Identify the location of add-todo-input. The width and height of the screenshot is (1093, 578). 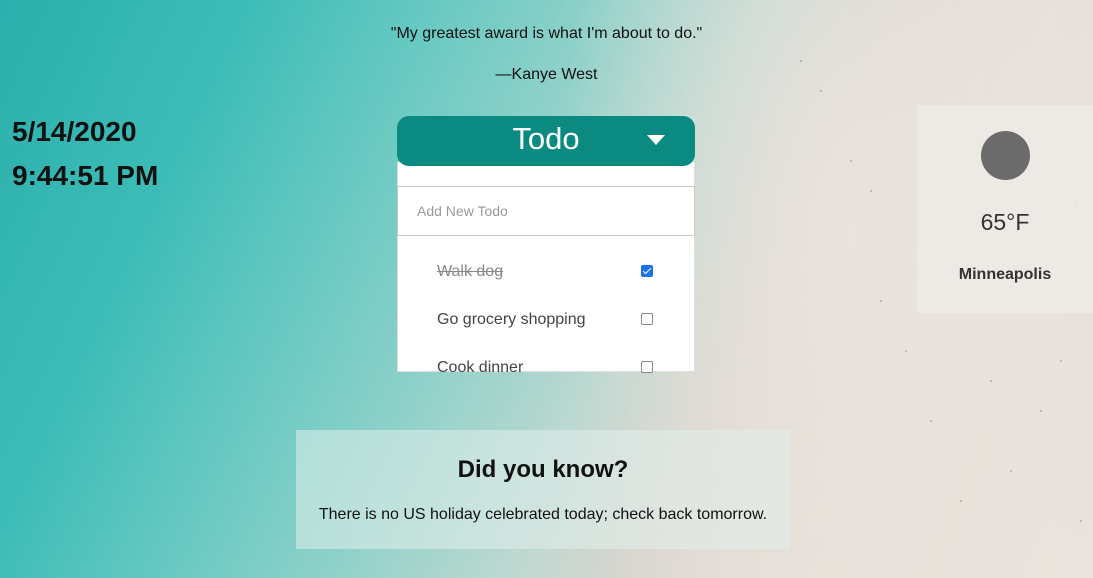
(546, 211).